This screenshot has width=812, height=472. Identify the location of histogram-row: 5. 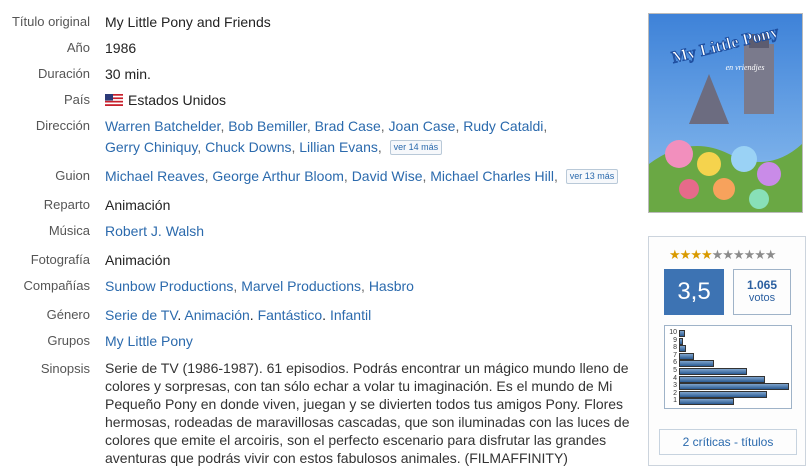
(729, 371).